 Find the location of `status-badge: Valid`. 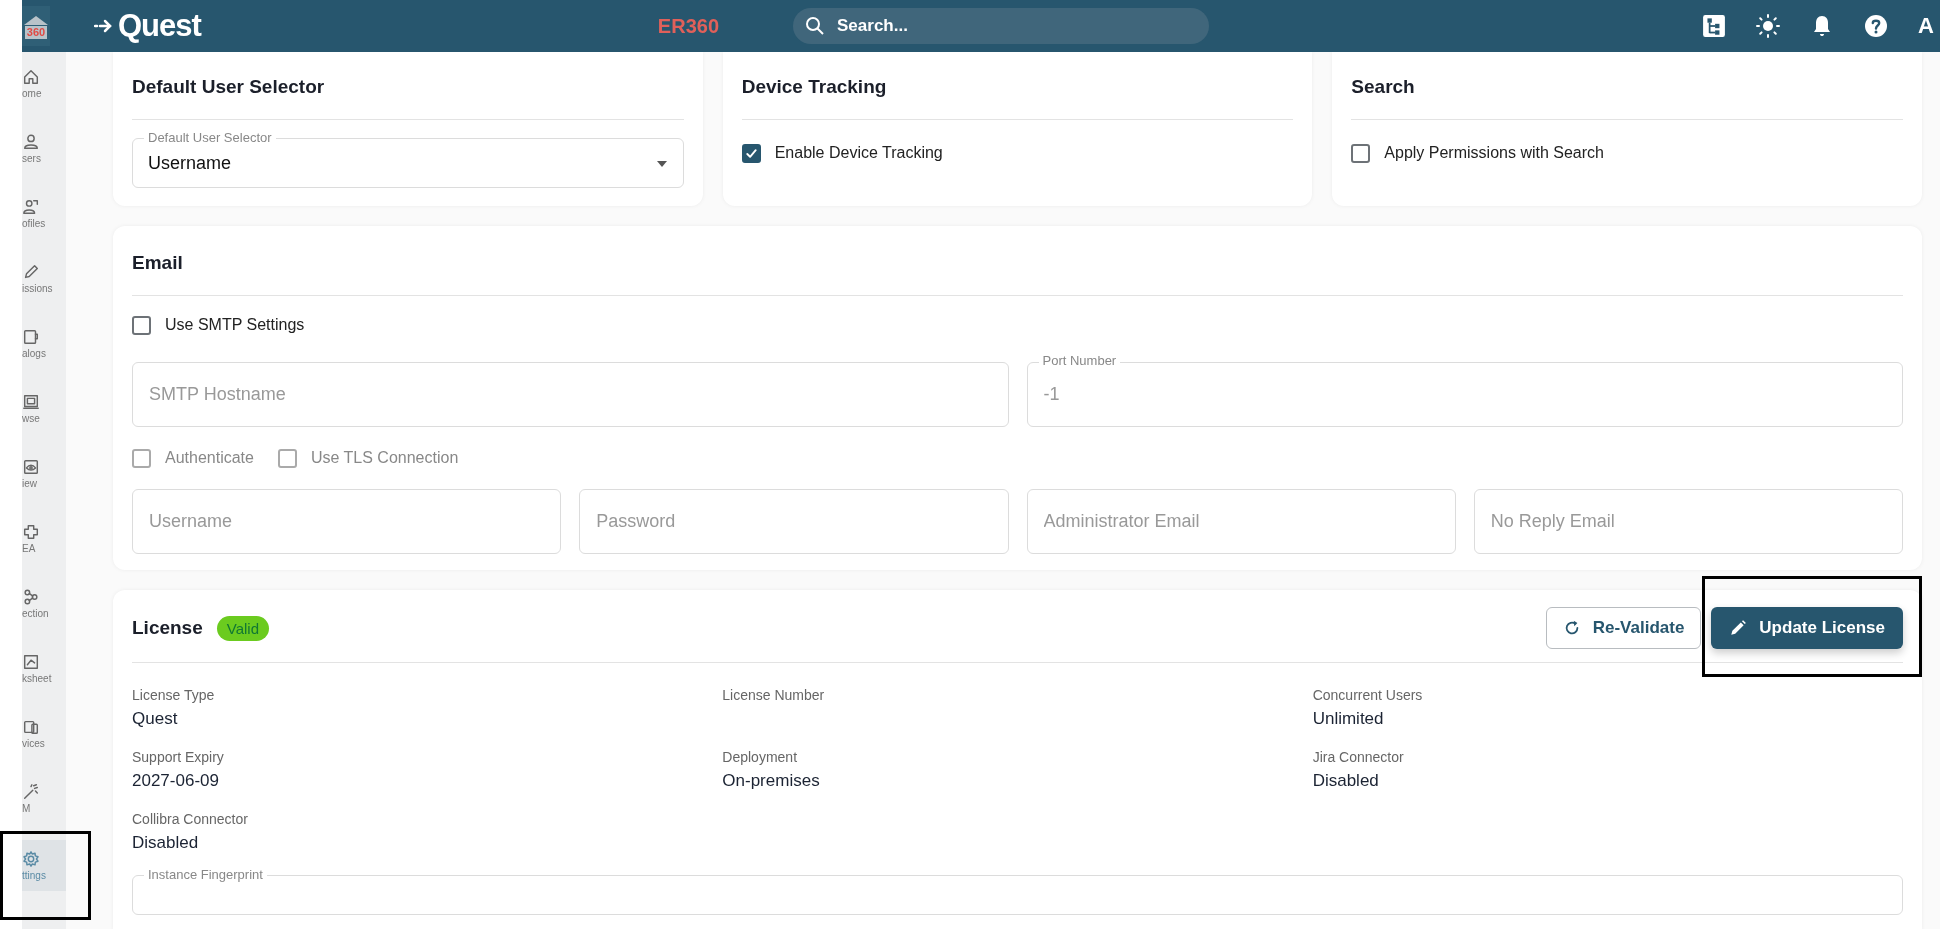

status-badge: Valid is located at coordinates (242, 628).